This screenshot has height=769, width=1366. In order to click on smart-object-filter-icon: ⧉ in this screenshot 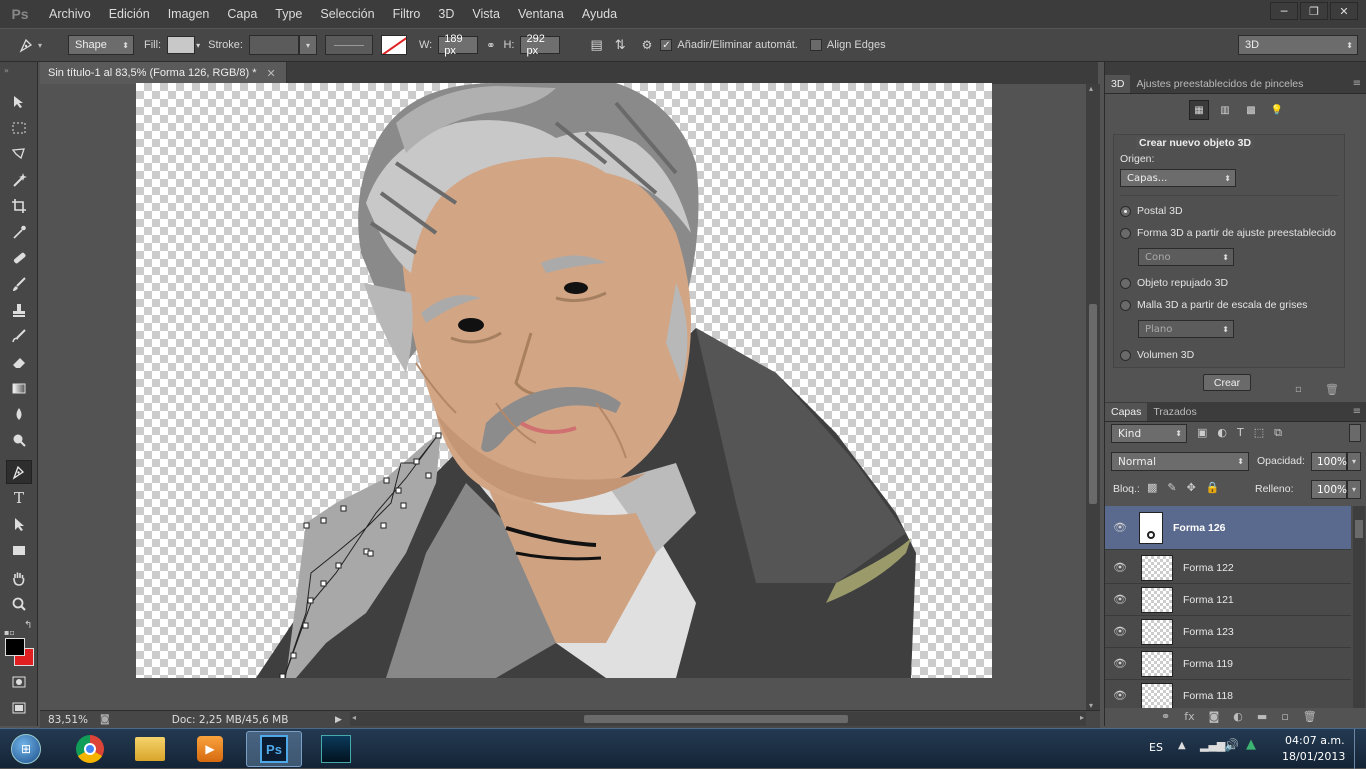, I will do `click(1278, 433)`.